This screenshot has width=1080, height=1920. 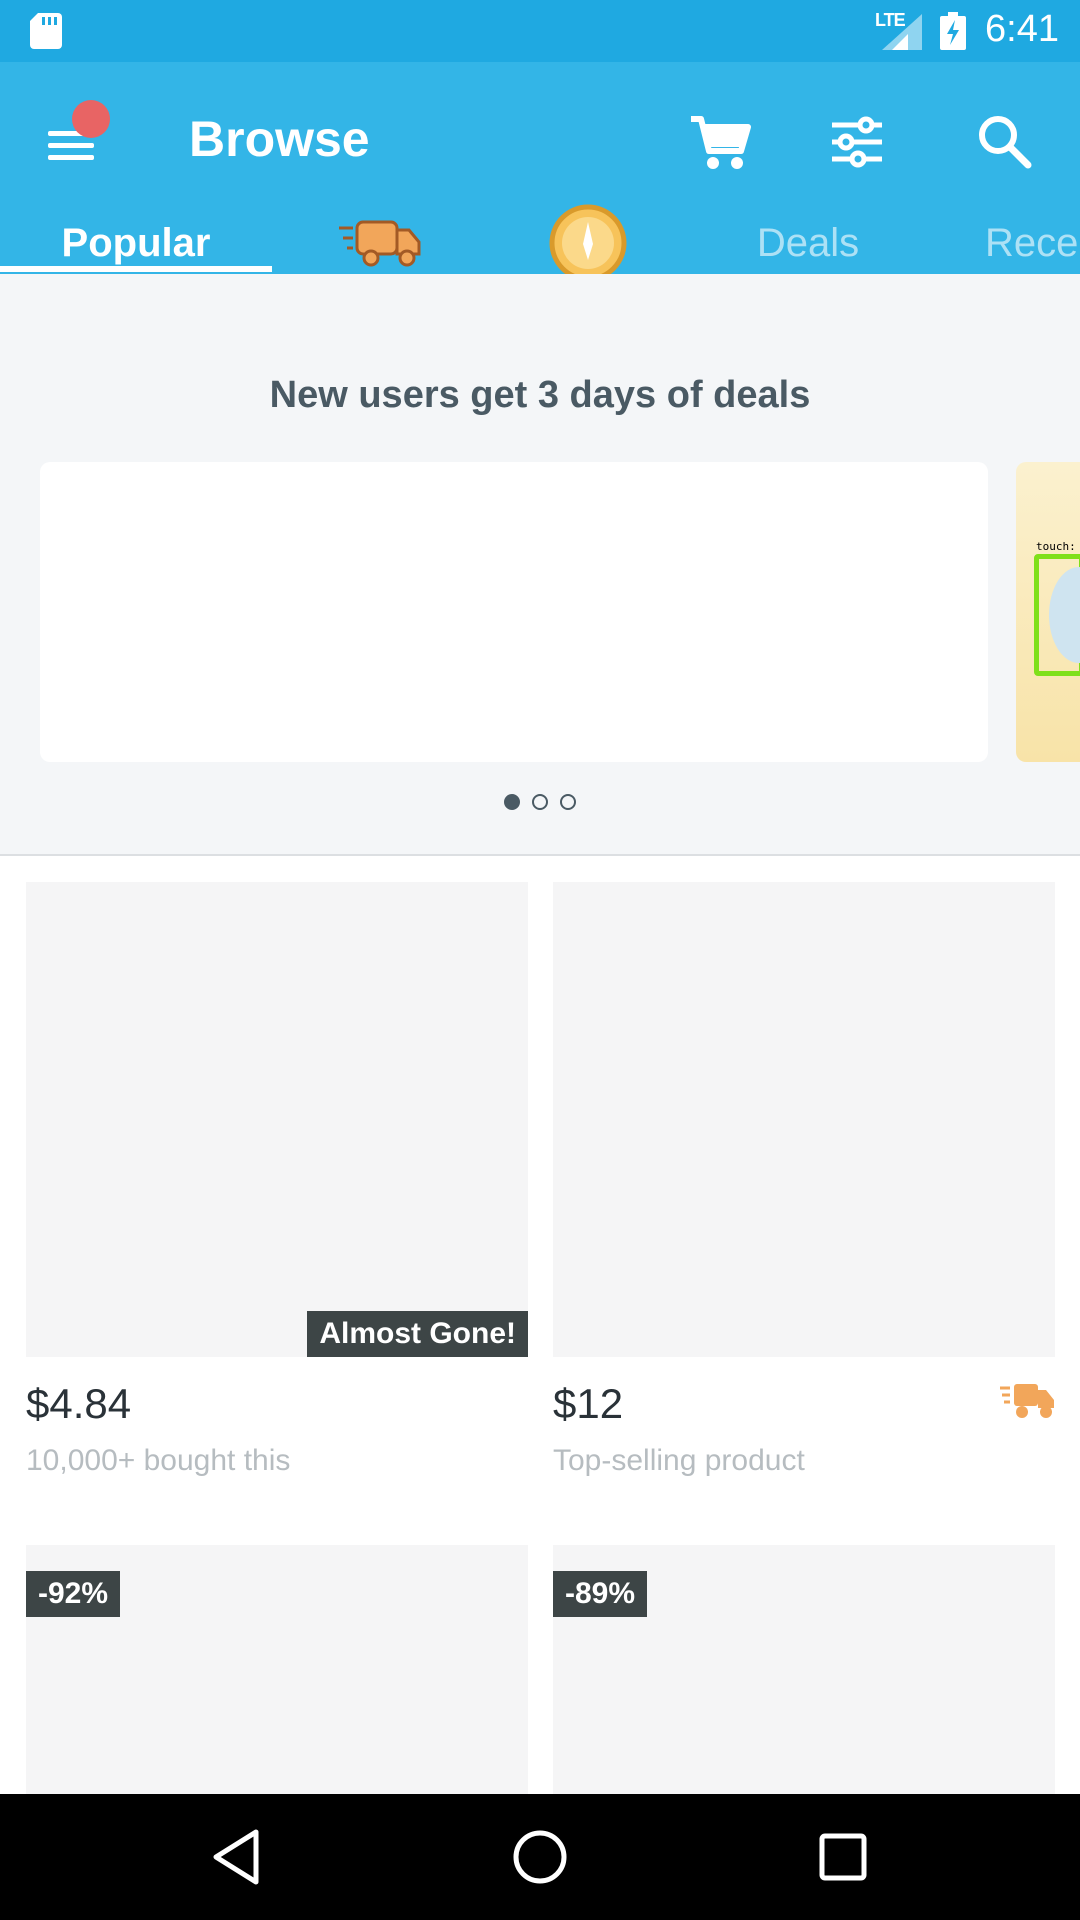 What do you see at coordinates (679, 1460) in the screenshot?
I see `product-subtitle: Top-selling product` at bounding box center [679, 1460].